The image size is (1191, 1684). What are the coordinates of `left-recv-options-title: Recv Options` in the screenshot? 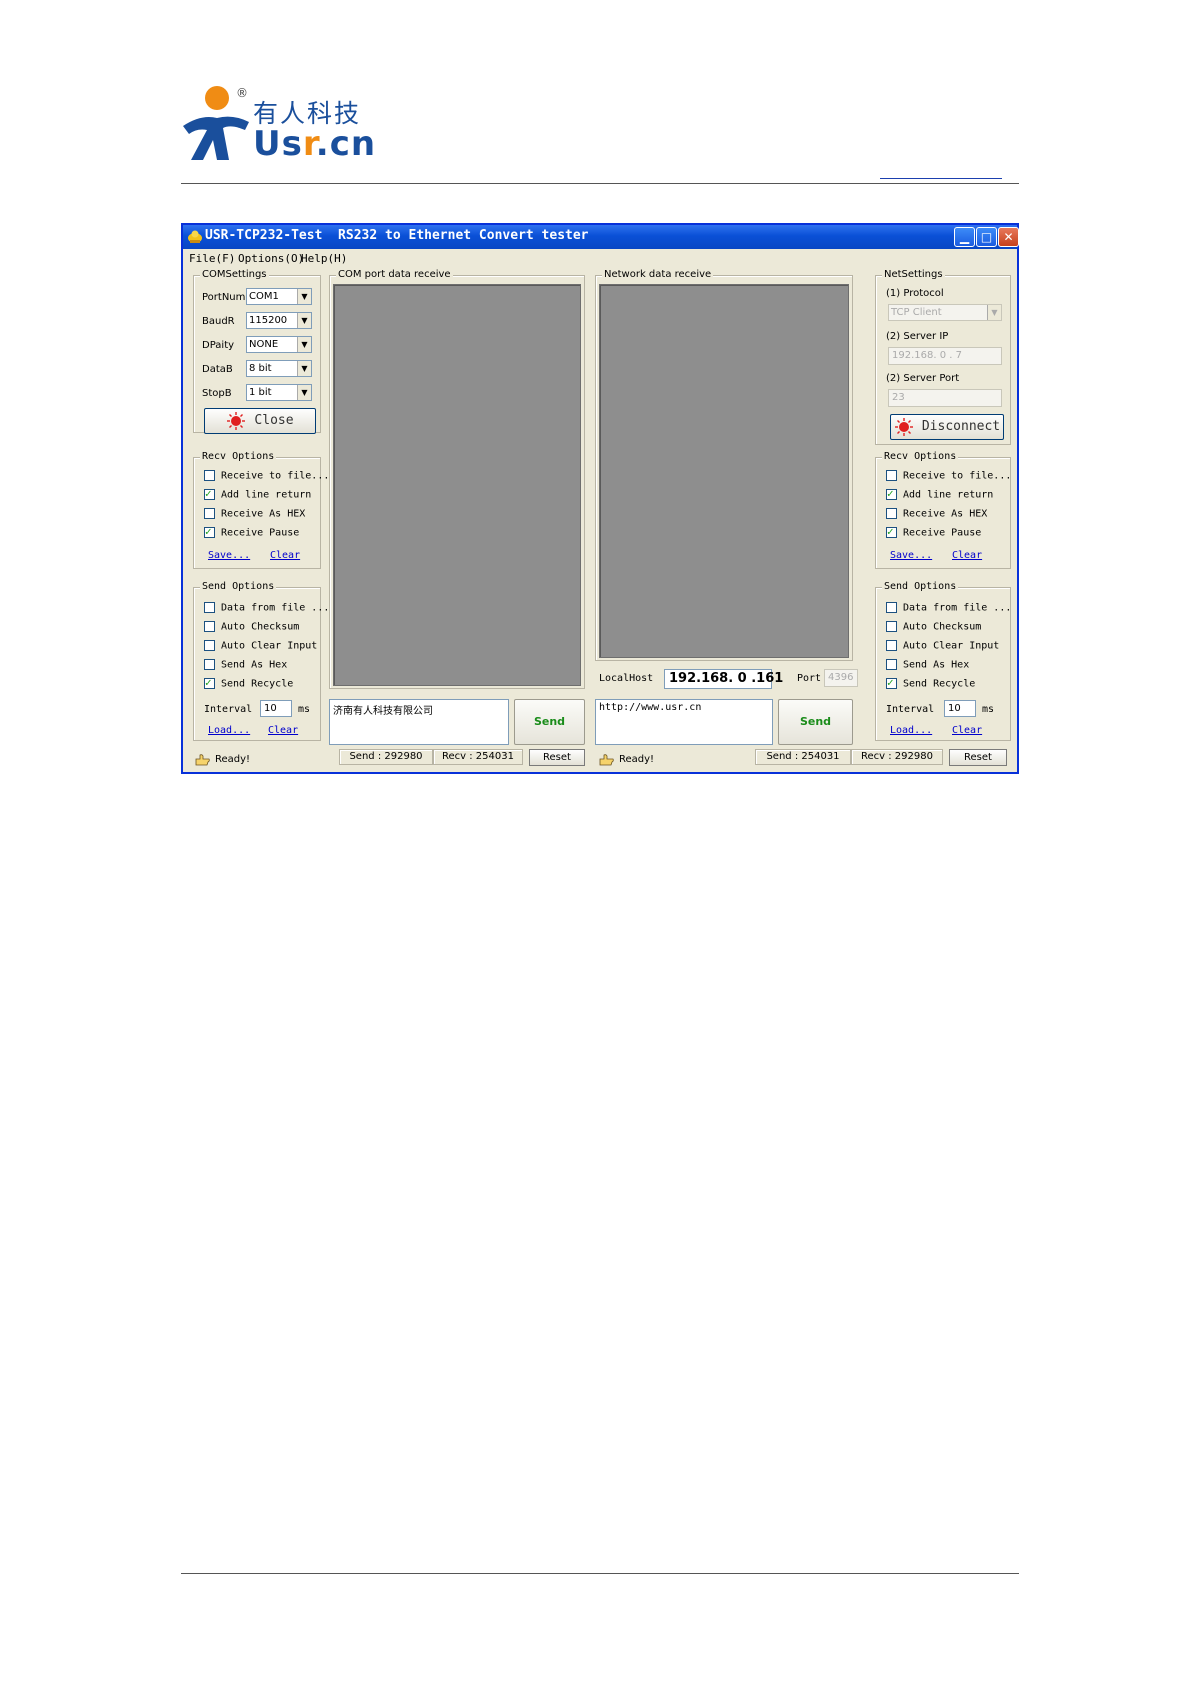 It's located at (238, 456).